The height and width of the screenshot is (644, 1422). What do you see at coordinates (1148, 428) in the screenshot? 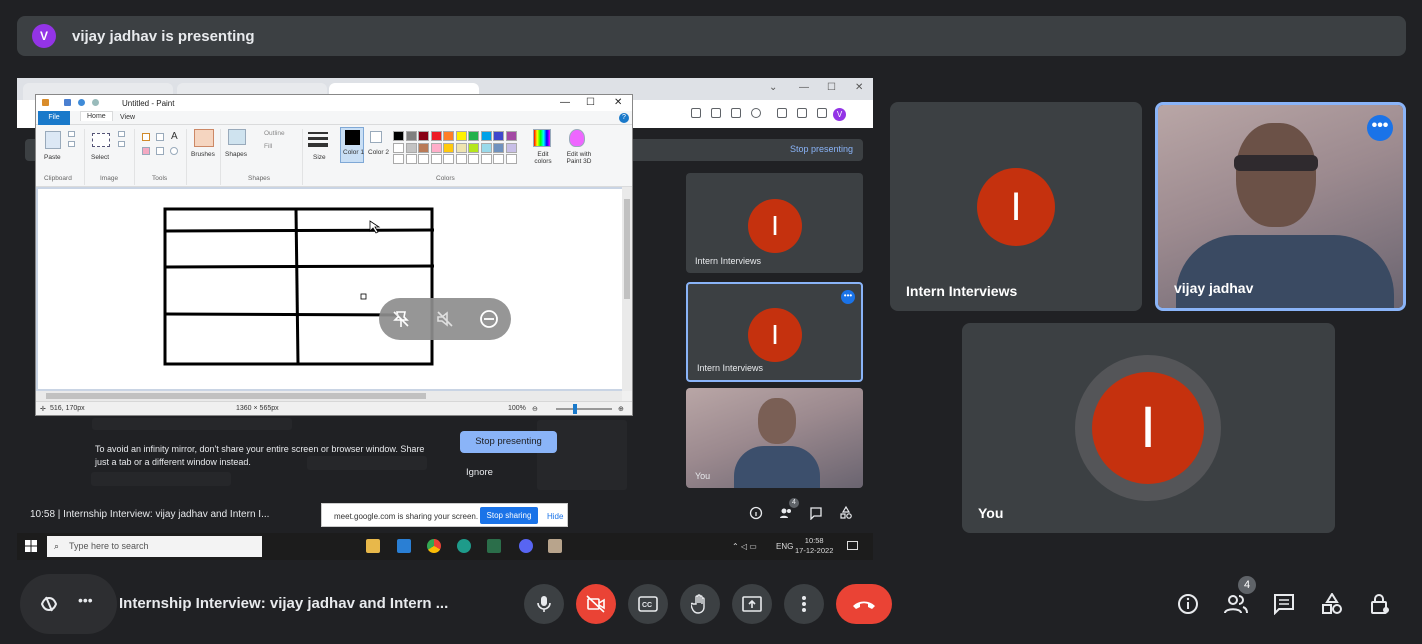
I see `tile-you: I You` at bounding box center [1148, 428].